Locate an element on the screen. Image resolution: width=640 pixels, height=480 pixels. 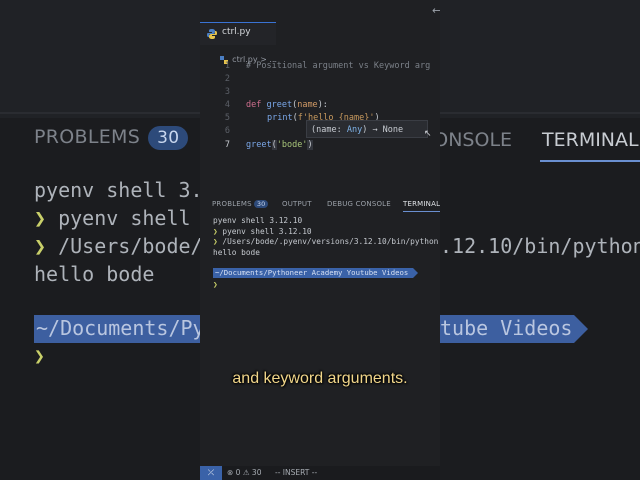
background-line-1: pyenv shell 3. is located at coordinates (118, 190).